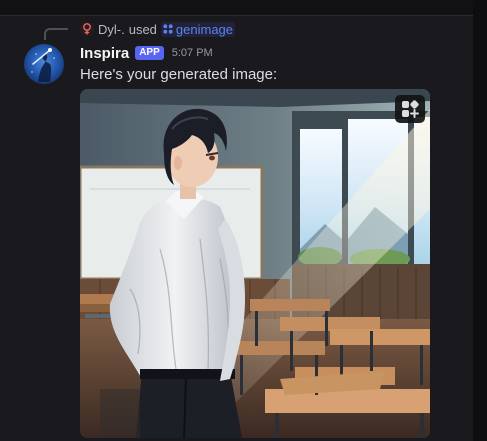 The height and width of the screenshot is (441, 487). What do you see at coordinates (410, 109) in the screenshot?
I see `image-actions-icon` at bounding box center [410, 109].